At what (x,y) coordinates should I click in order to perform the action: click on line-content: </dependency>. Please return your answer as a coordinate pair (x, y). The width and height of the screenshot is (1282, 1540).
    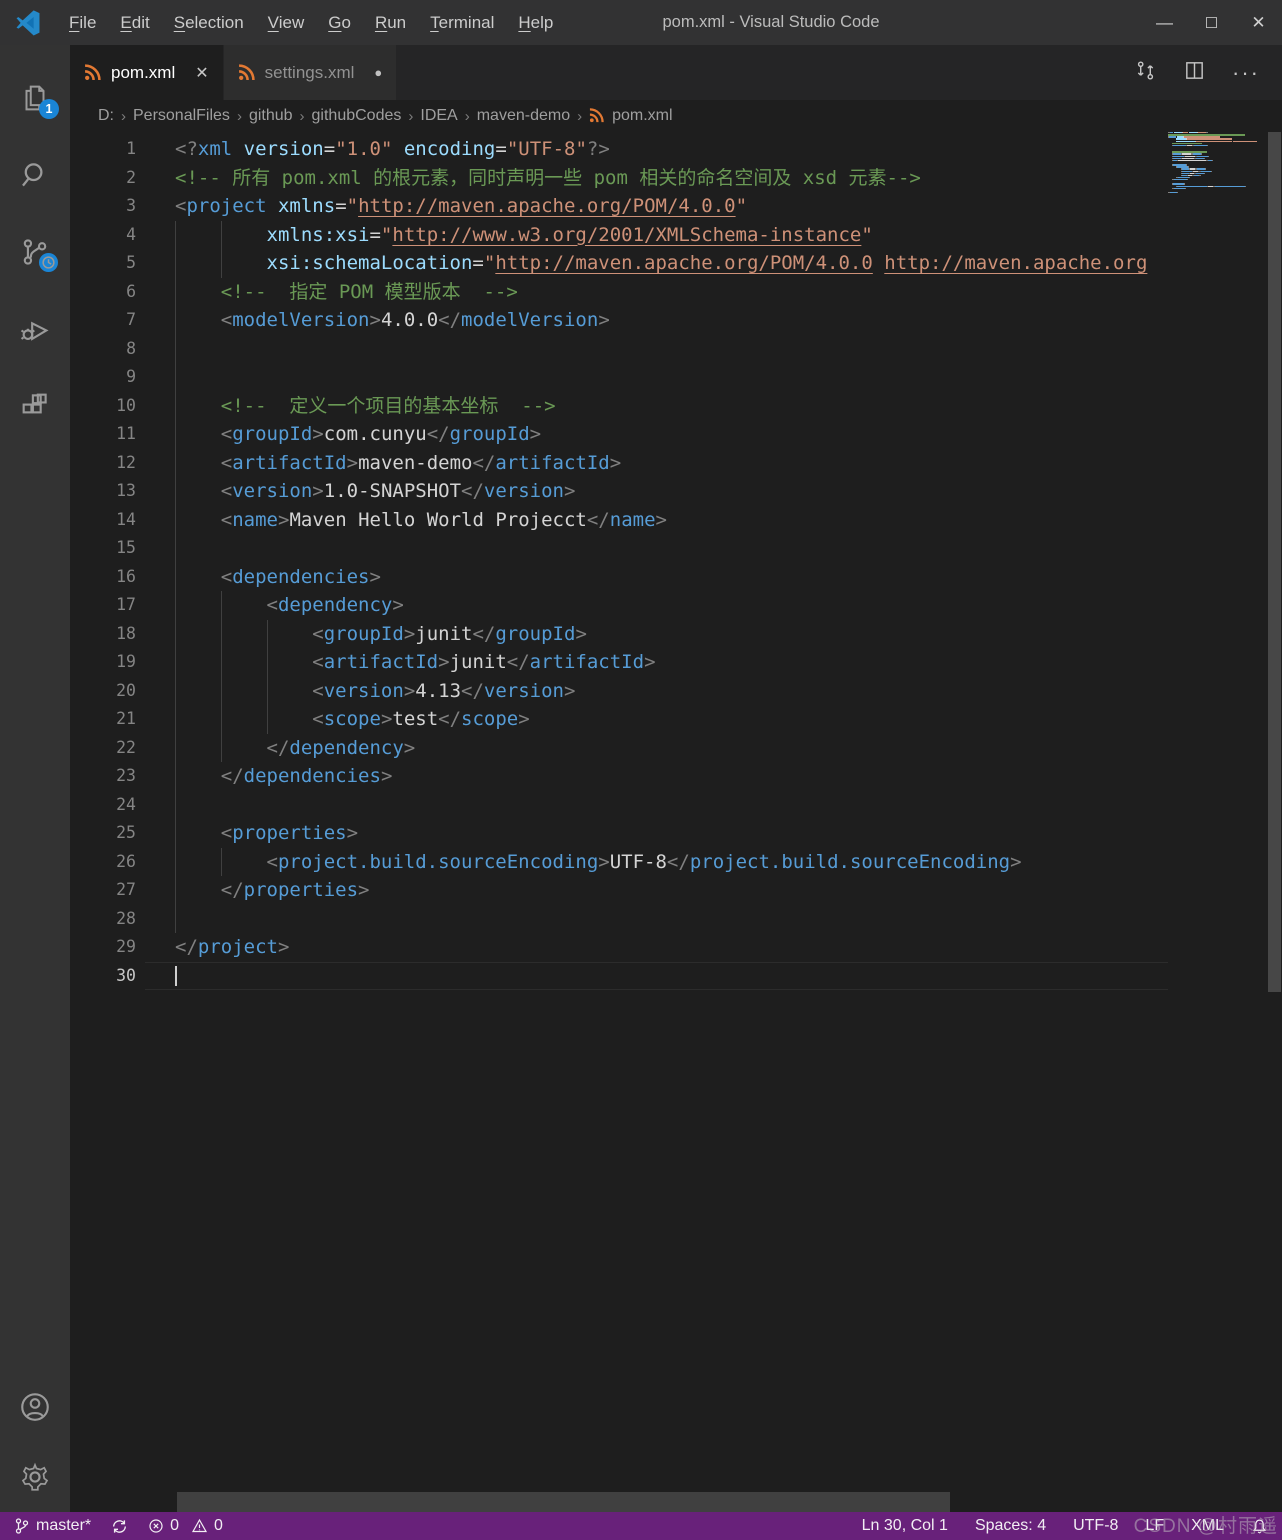
    Looking at the image, I should click on (656, 747).